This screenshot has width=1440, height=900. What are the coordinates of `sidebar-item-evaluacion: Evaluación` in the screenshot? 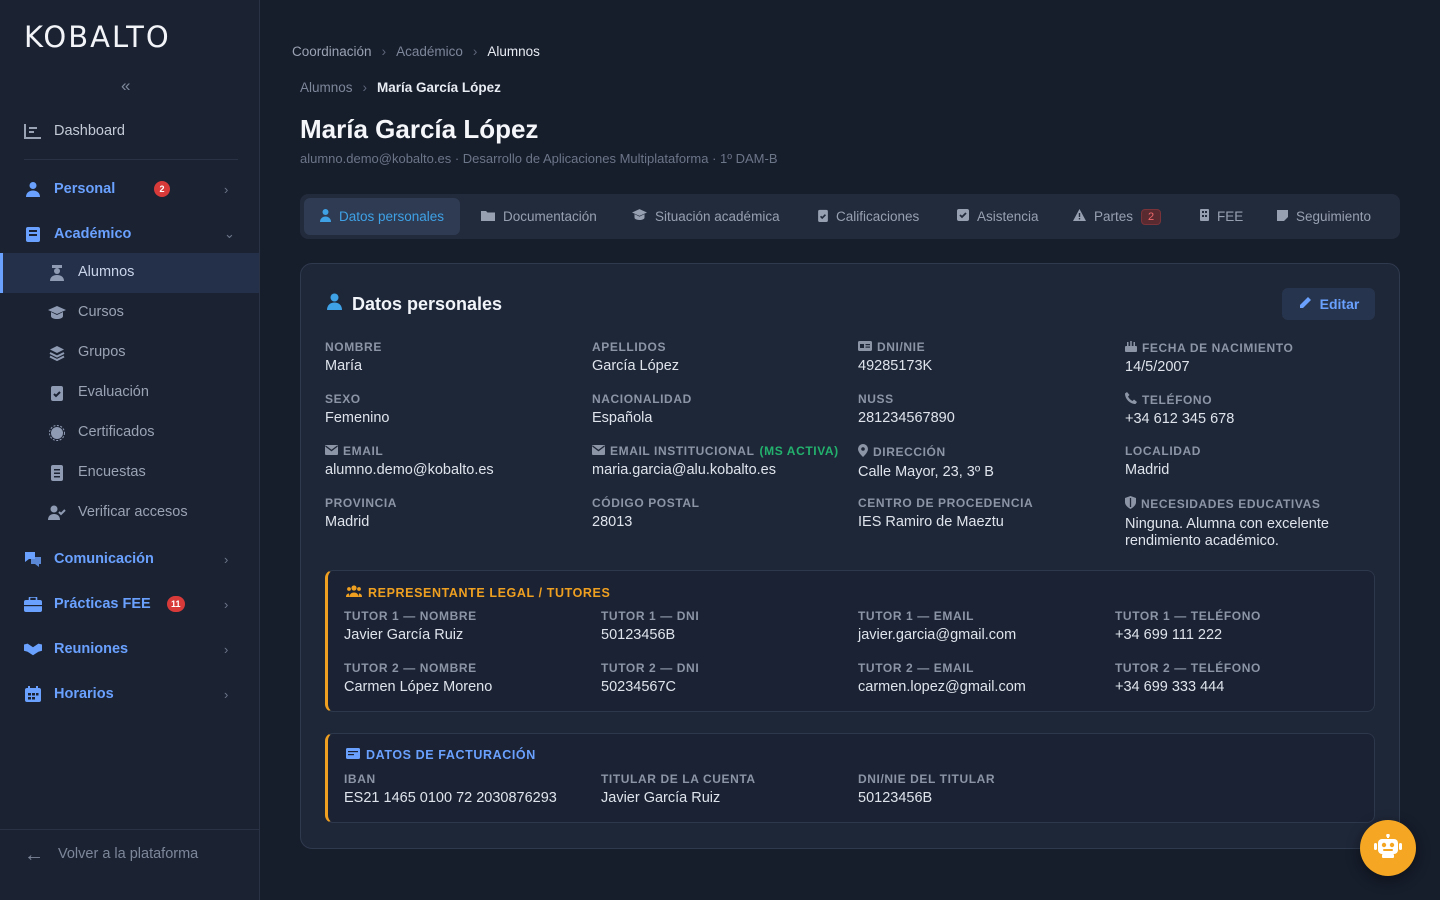 It's located at (129, 393).